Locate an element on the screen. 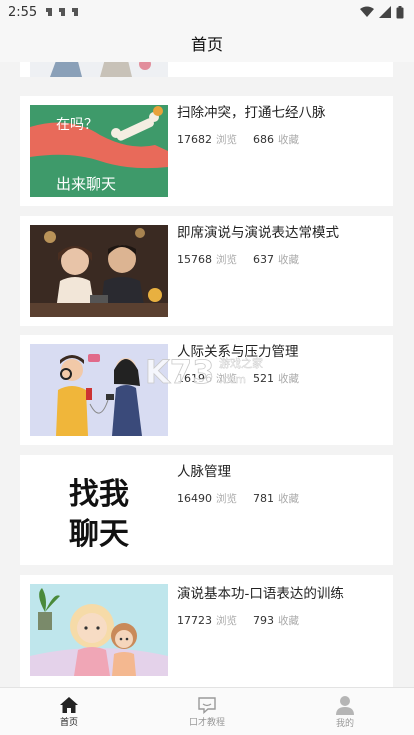 The height and width of the screenshot is (735, 414). notification-icon is located at coordinates (62, 12).